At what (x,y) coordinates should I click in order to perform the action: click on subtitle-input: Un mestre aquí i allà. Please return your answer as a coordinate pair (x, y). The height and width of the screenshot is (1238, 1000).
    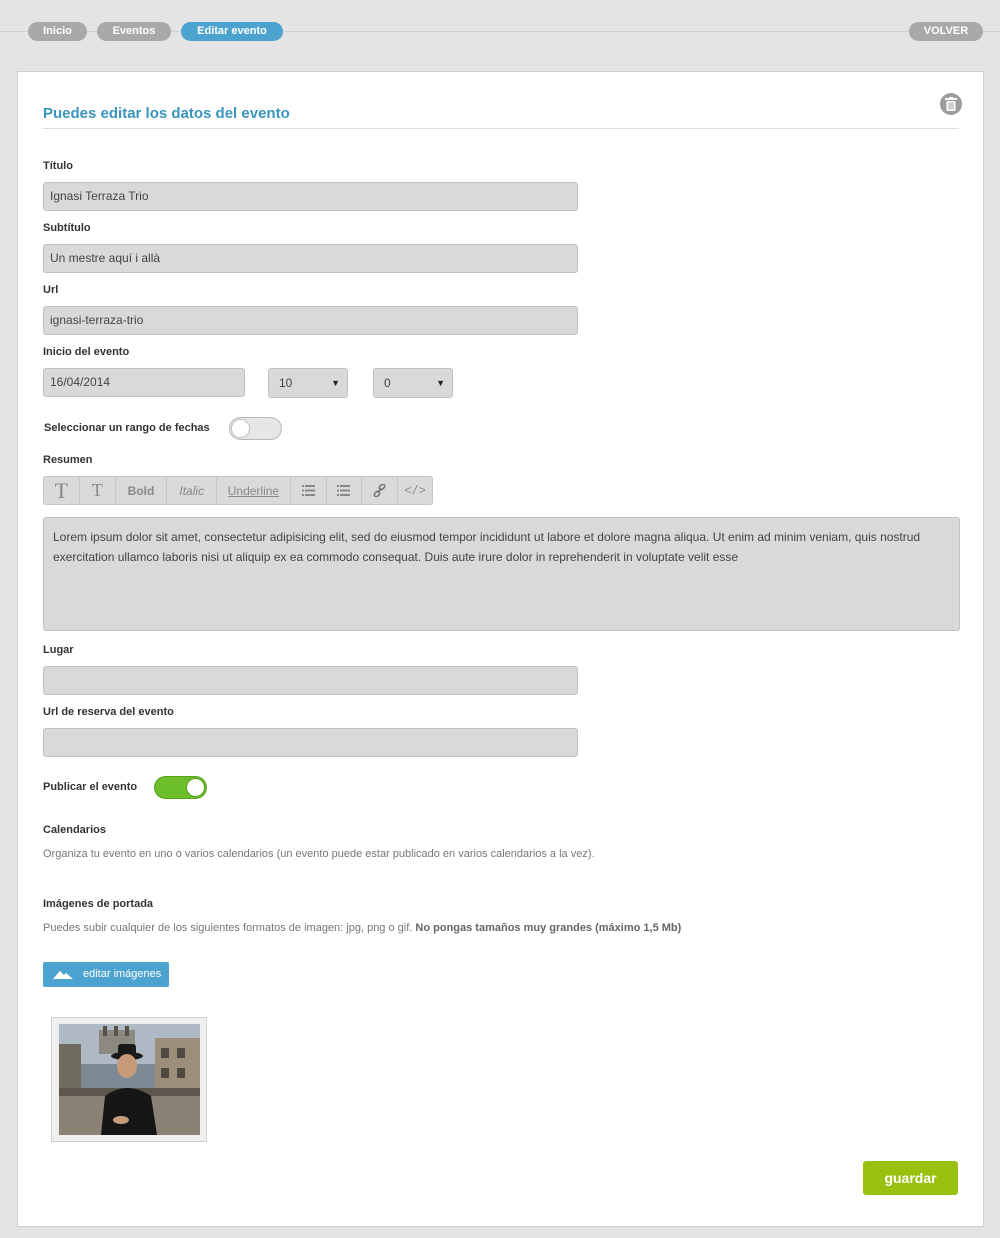
    Looking at the image, I should click on (310, 258).